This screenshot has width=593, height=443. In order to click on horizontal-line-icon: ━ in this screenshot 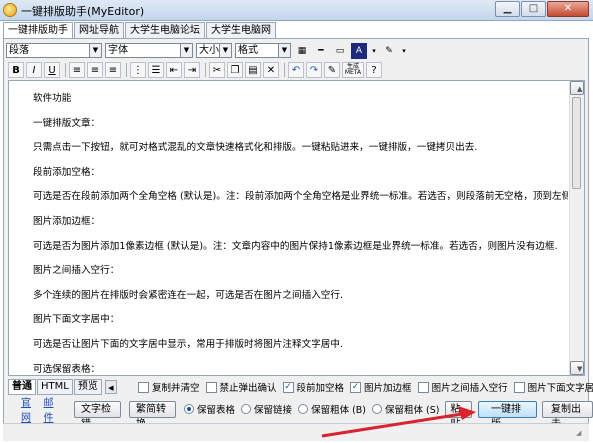, I will do `click(321, 51)`.